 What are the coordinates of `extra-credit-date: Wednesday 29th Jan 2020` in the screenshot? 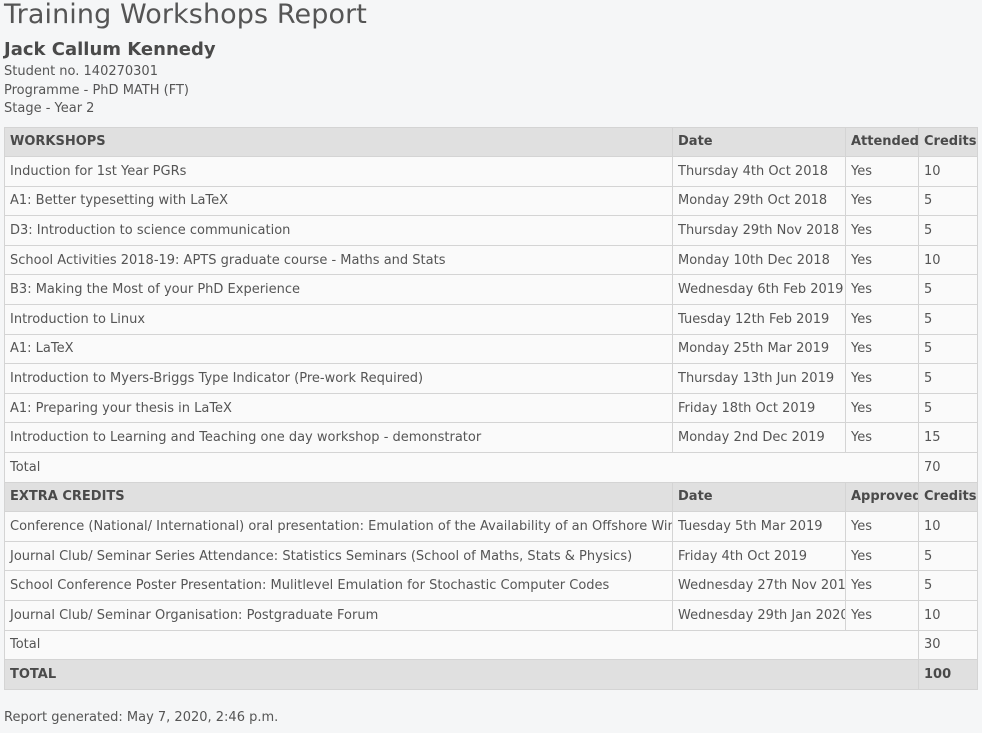 It's located at (759, 615).